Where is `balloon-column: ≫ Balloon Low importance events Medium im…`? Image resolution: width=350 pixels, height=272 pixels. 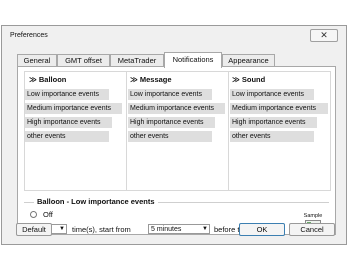 balloon-column: ≫ Balloon Low importance events Medium im… is located at coordinates (75, 131).